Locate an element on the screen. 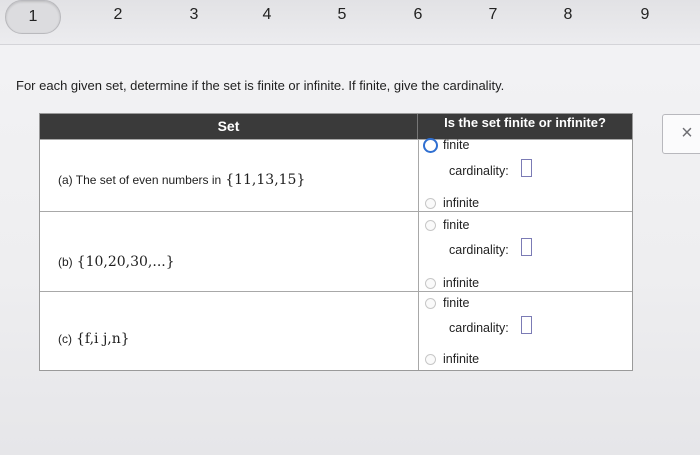 Image resolution: width=700 pixels, height=455 pixels. radio-selected-icon is located at coordinates (430, 145).